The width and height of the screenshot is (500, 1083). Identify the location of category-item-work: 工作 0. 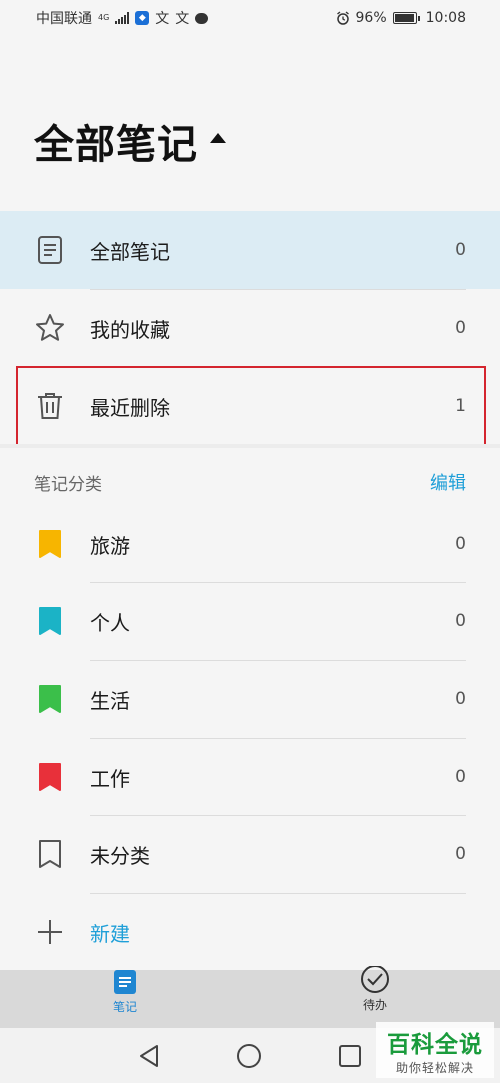
(250, 777).